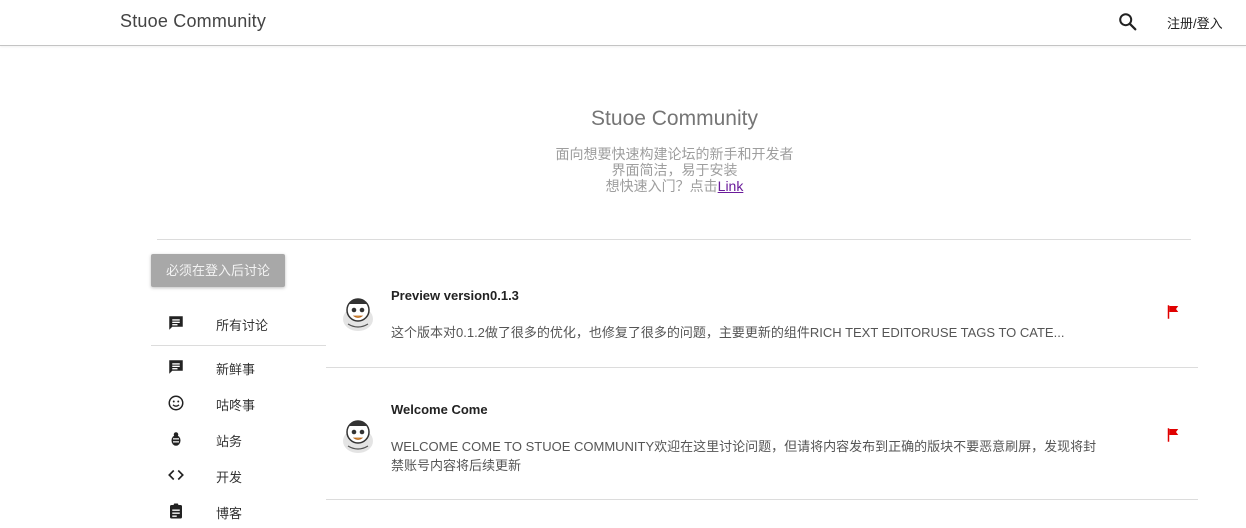  I want to click on sidebar-item-label: 新鲜事, so click(236, 369).